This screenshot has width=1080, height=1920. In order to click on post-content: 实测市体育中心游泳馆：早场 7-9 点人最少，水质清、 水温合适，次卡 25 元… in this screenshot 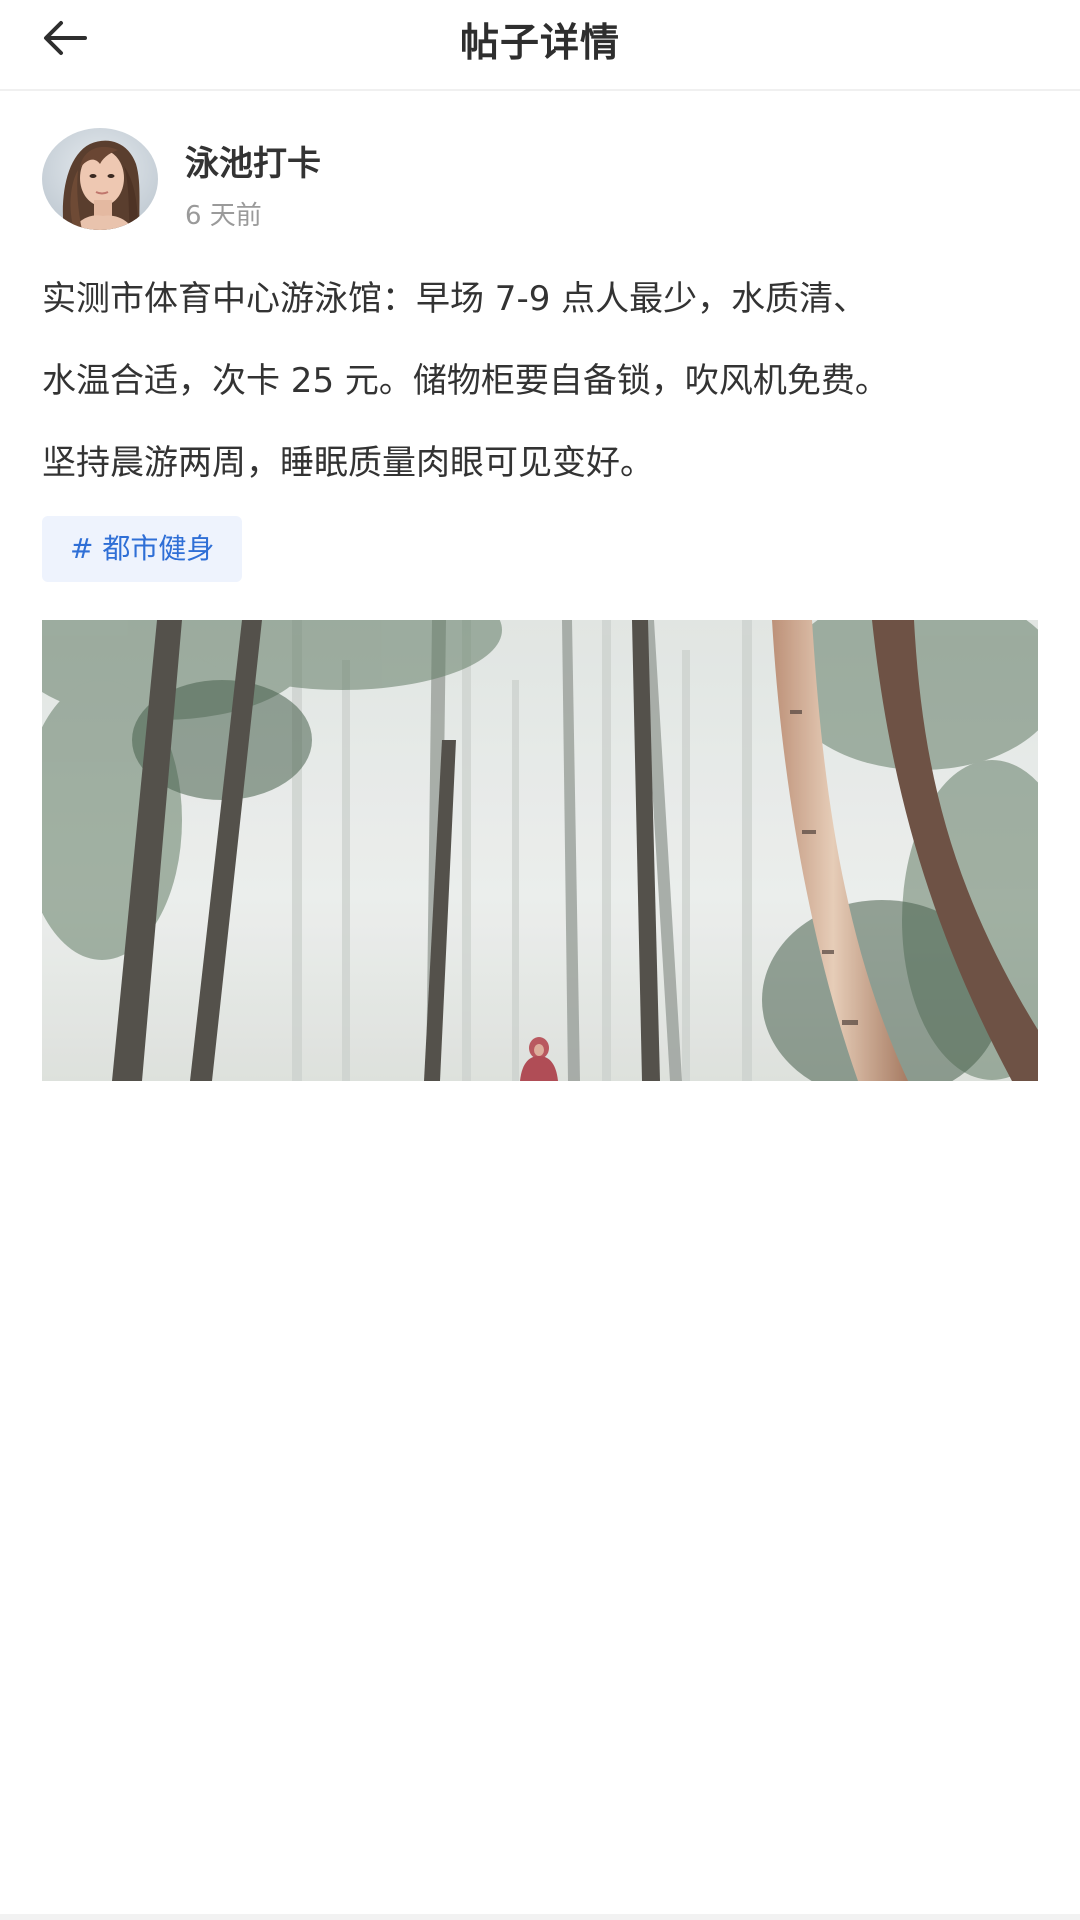, I will do `click(537, 381)`.